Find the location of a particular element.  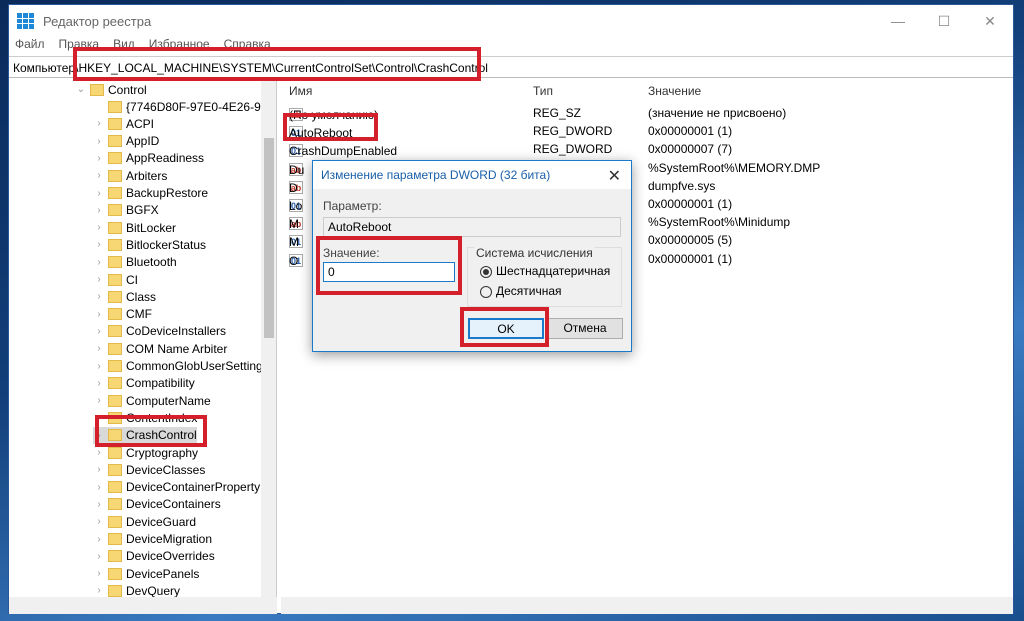

tree-item: › Compatibility is located at coordinates (143, 383).